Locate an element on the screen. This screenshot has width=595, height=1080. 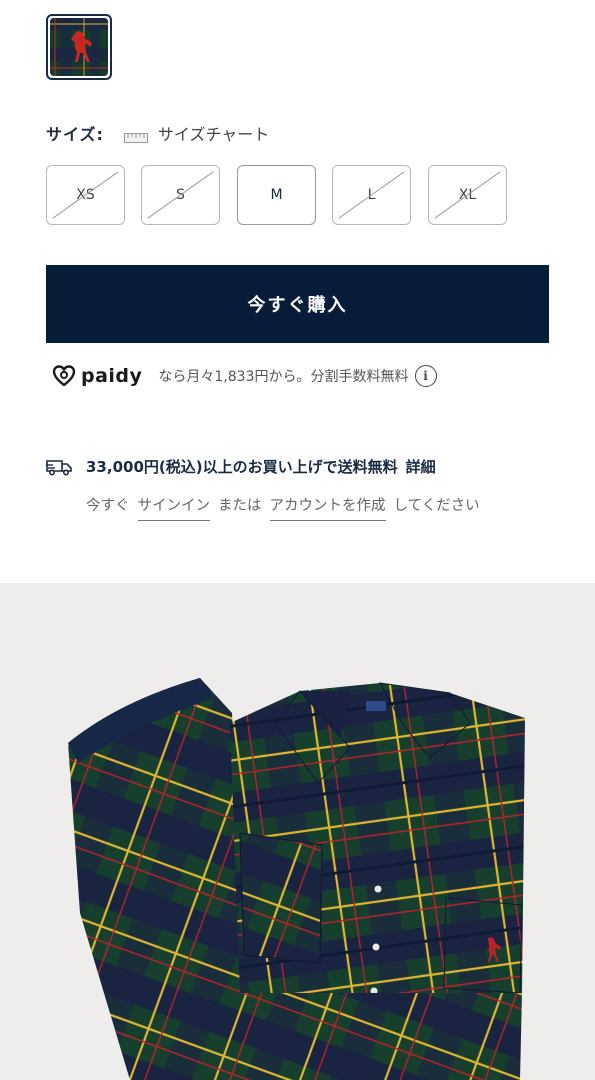
polo-pony-plaid-swatch-icon is located at coordinates (79, 47).